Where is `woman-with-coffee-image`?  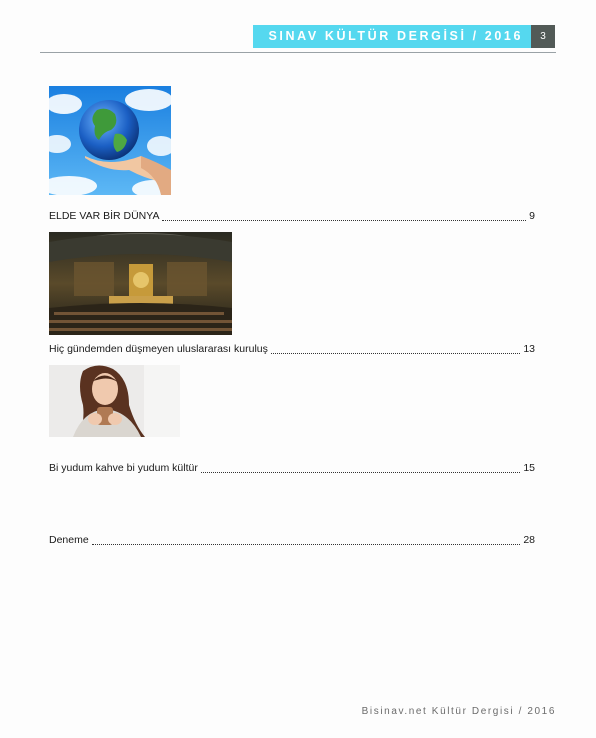
woman-with-coffee-image is located at coordinates (114, 401).